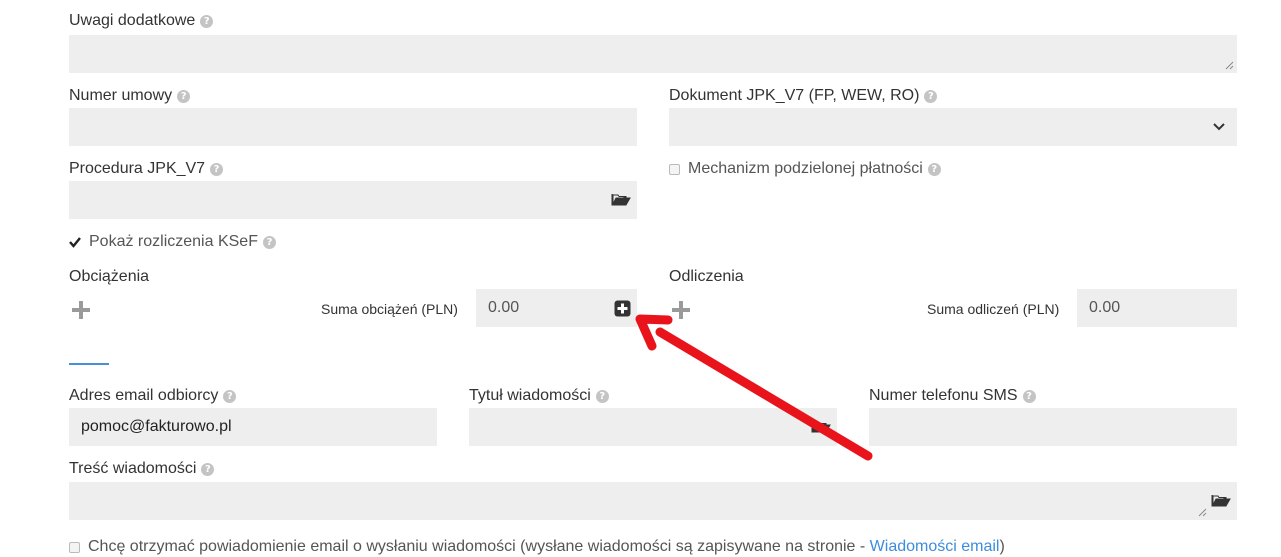  Describe the element at coordinates (1157, 308) in the screenshot. I see `suma-odliczen-field: 0.00` at that location.